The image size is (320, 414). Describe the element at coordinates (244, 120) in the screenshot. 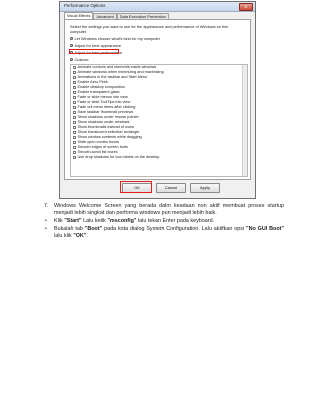

I see `effects-scrollbar` at that location.